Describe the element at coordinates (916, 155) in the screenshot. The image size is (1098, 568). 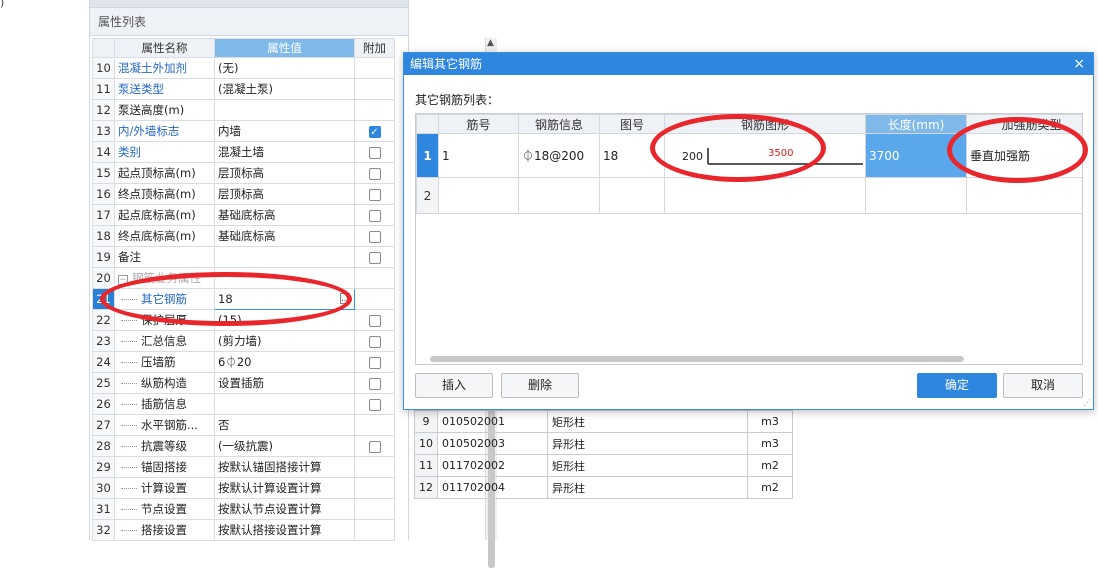
I see `rebar-length-cell: 3700` at that location.